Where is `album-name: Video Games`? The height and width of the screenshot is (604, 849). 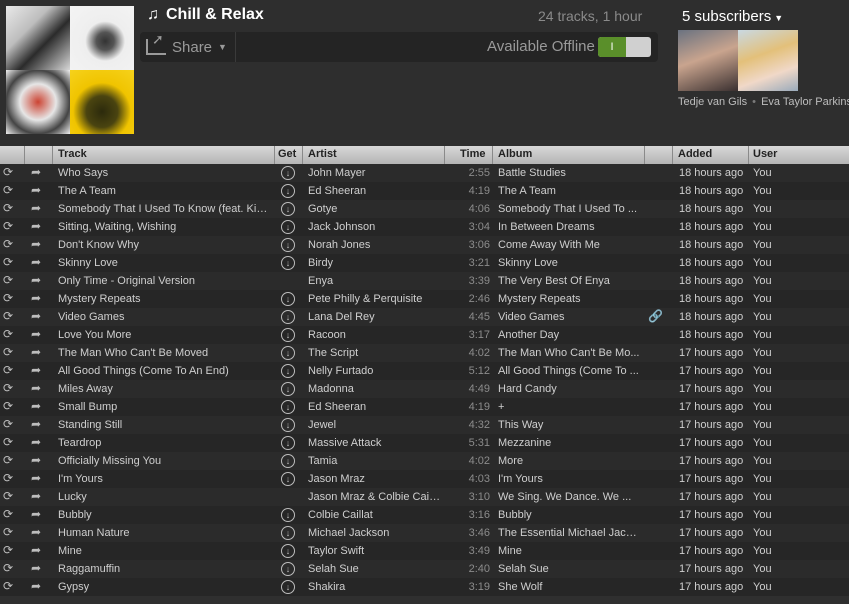
album-name: Video Games is located at coordinates (570, 317).